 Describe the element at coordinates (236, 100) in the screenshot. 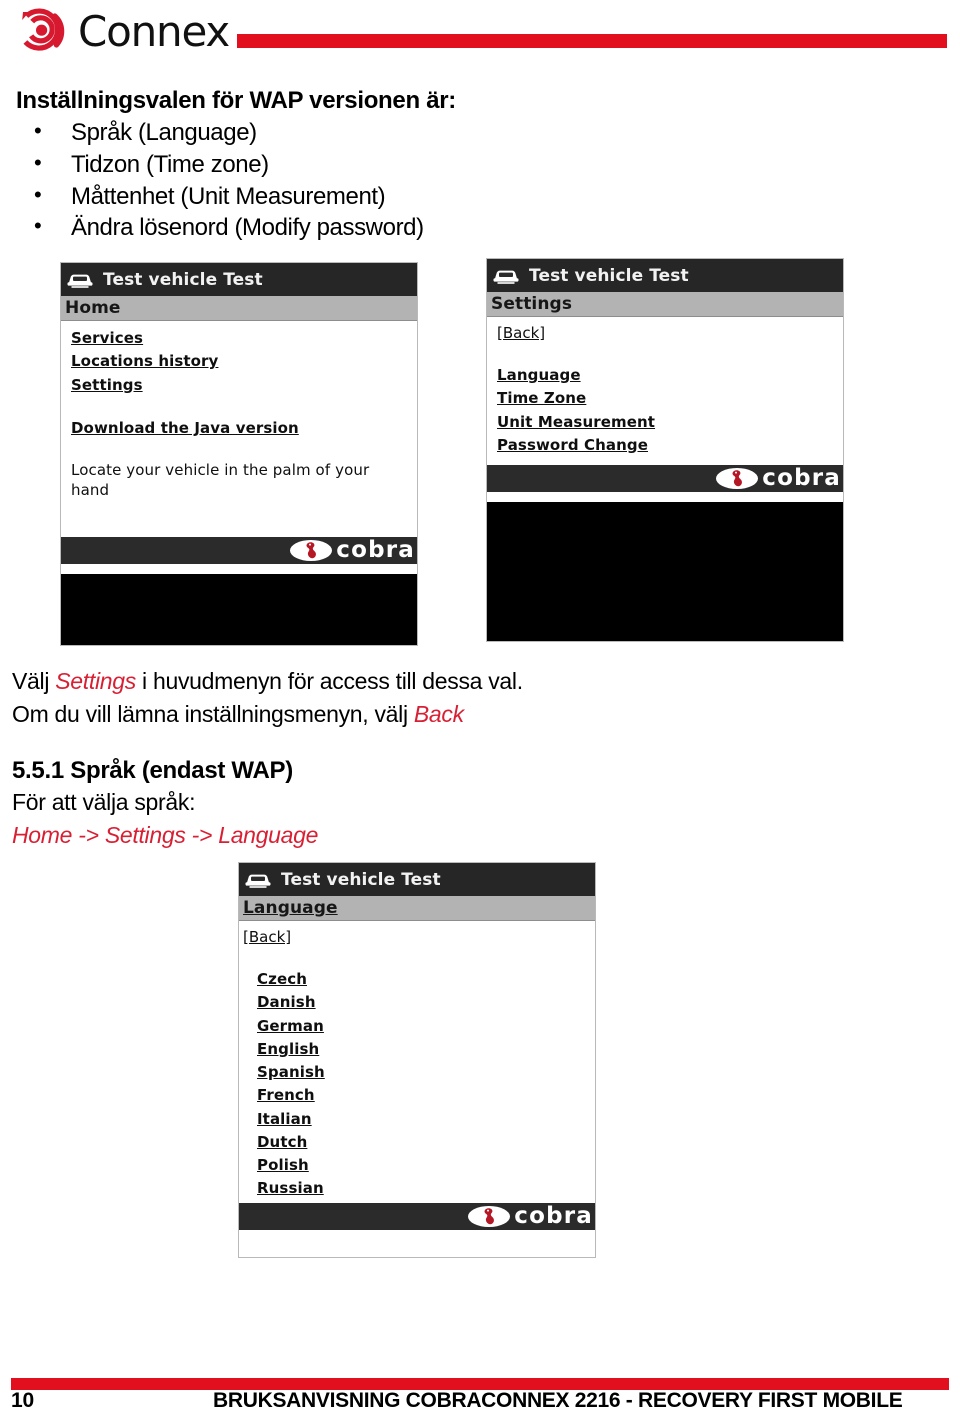

I see `lead-title: Inställningsvalen för WAP versionen är:` at that location.